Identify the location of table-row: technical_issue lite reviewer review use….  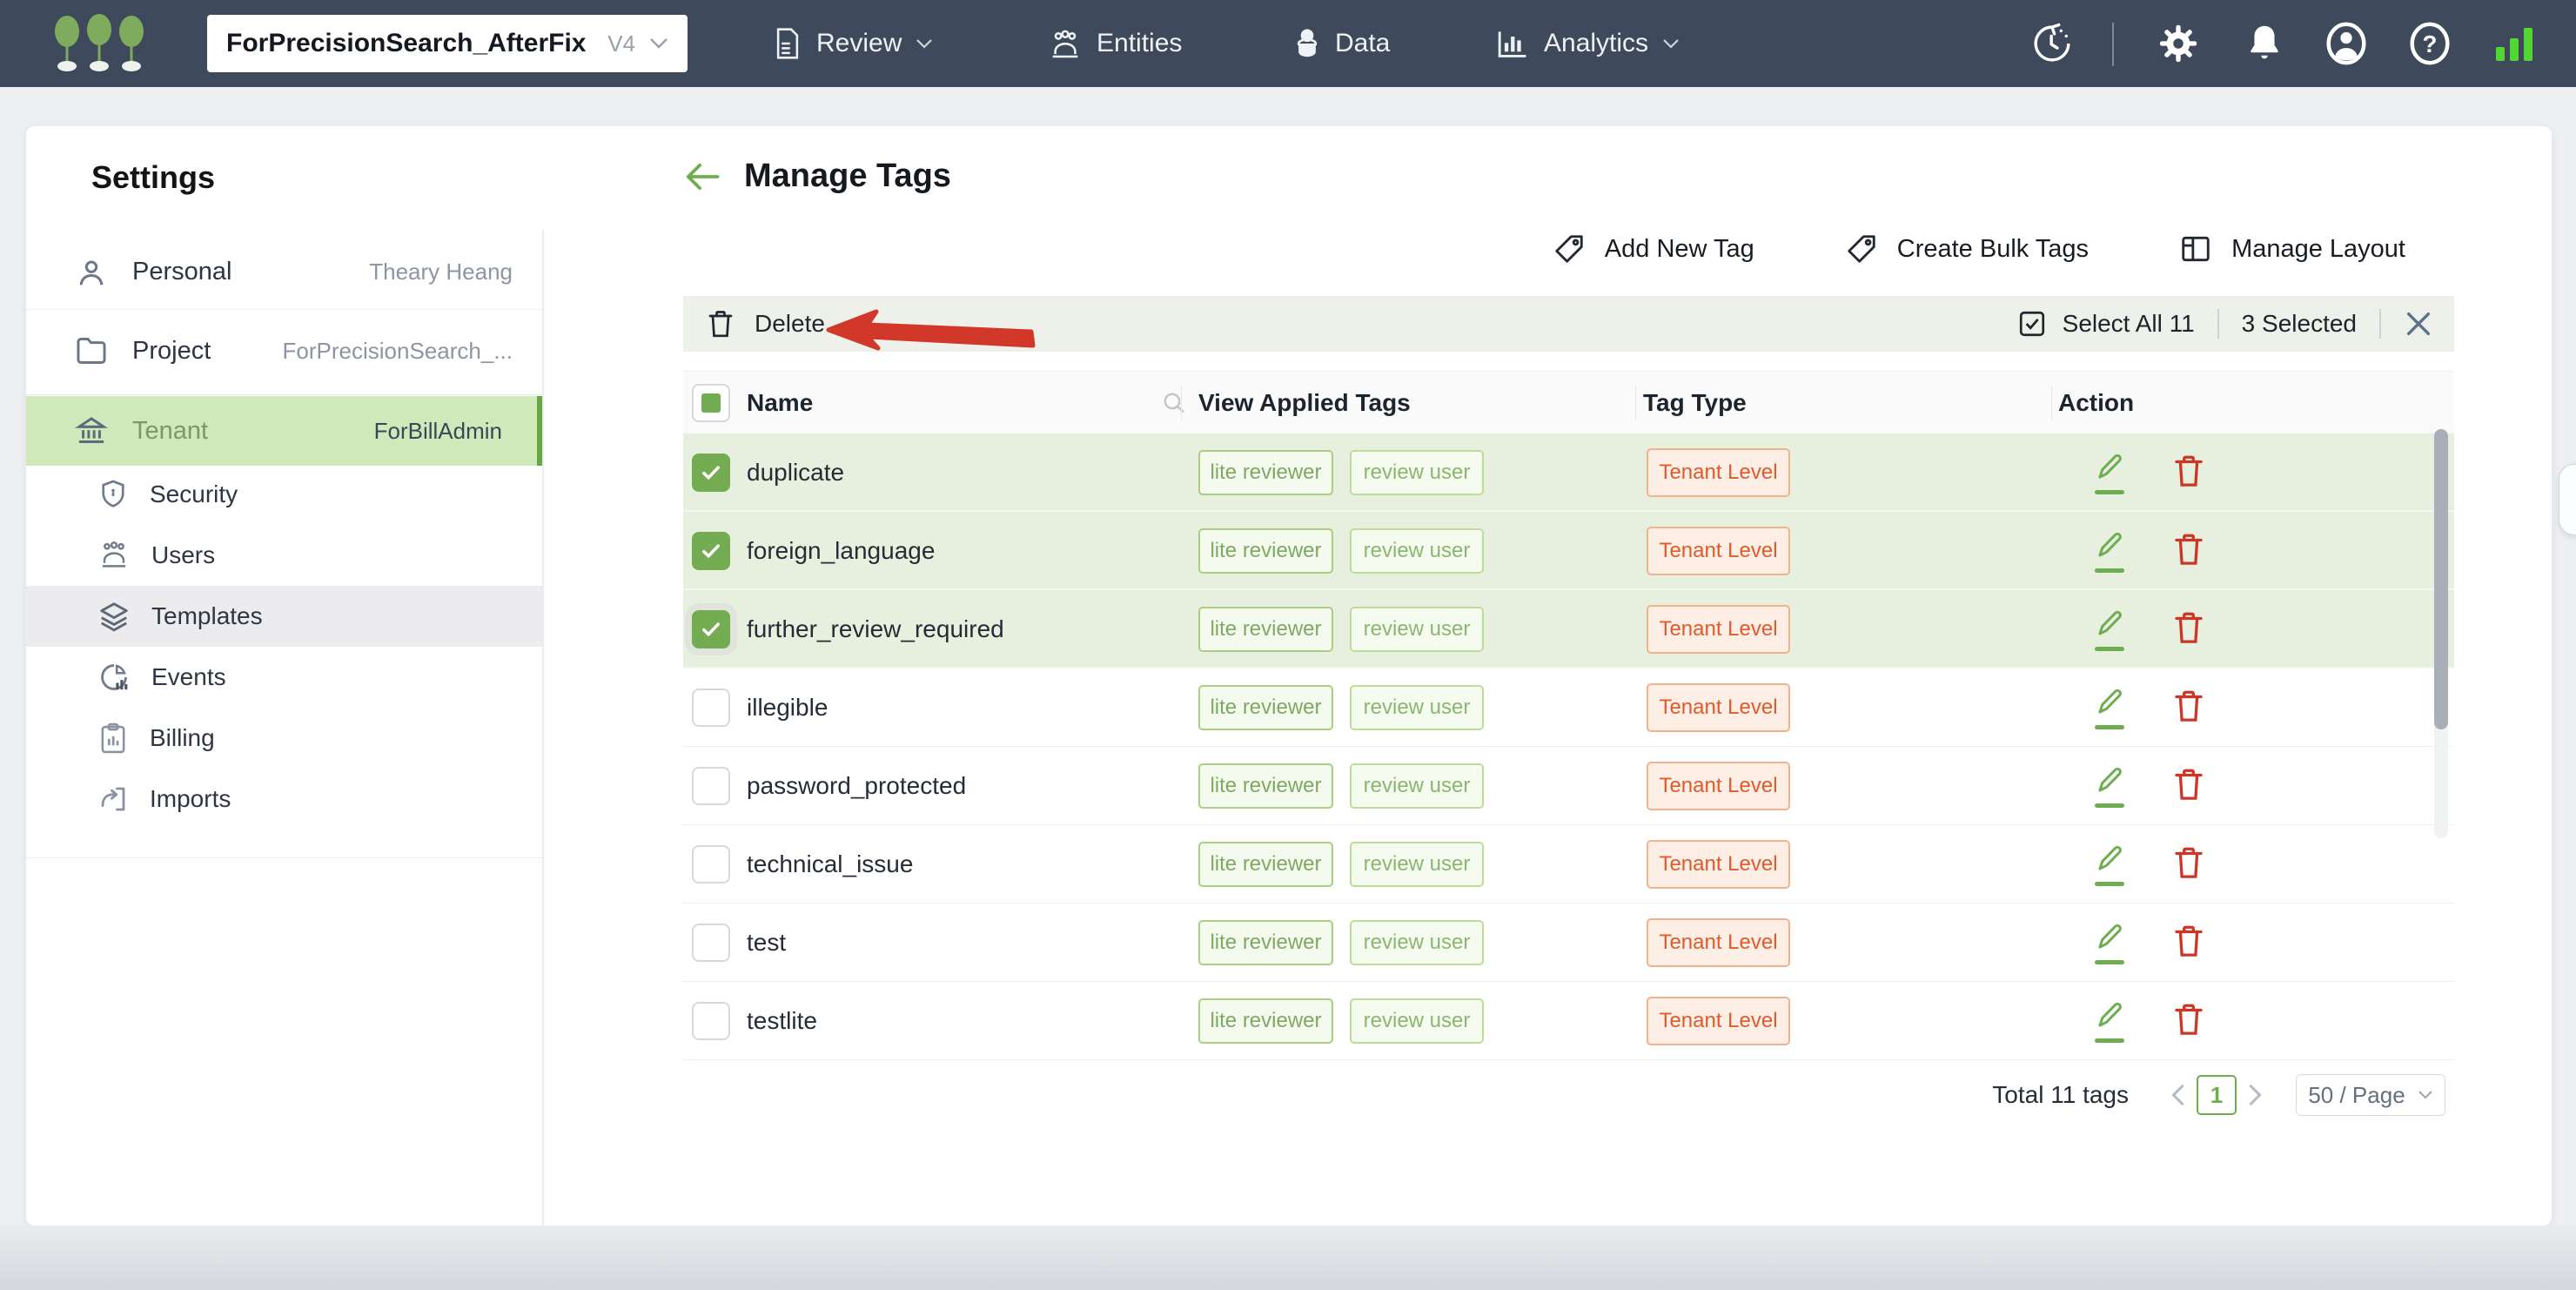
(1568, 864).